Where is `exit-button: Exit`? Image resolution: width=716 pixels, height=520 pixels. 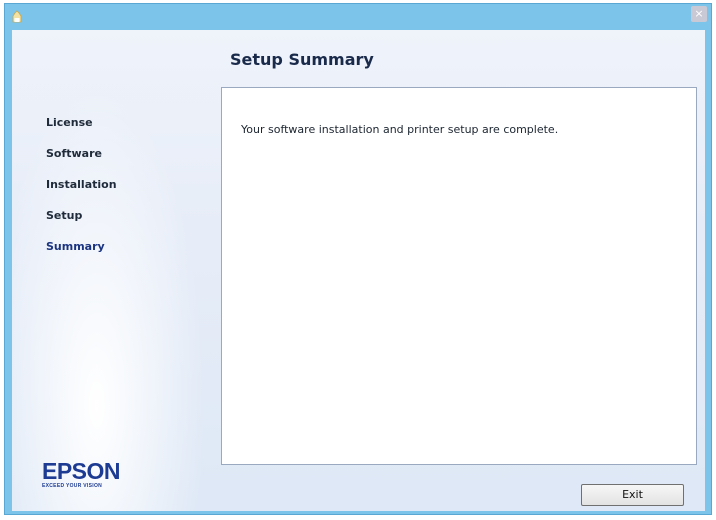
exit-button: Exit is located at coordinates (632, 495).